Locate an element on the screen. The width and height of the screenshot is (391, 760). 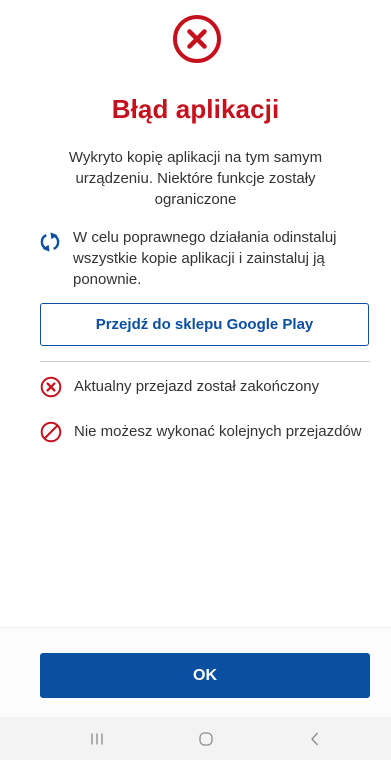
status-item-text: Nie możesz wykonać kolejnych przejazdów is located at coordinates (218, 431).